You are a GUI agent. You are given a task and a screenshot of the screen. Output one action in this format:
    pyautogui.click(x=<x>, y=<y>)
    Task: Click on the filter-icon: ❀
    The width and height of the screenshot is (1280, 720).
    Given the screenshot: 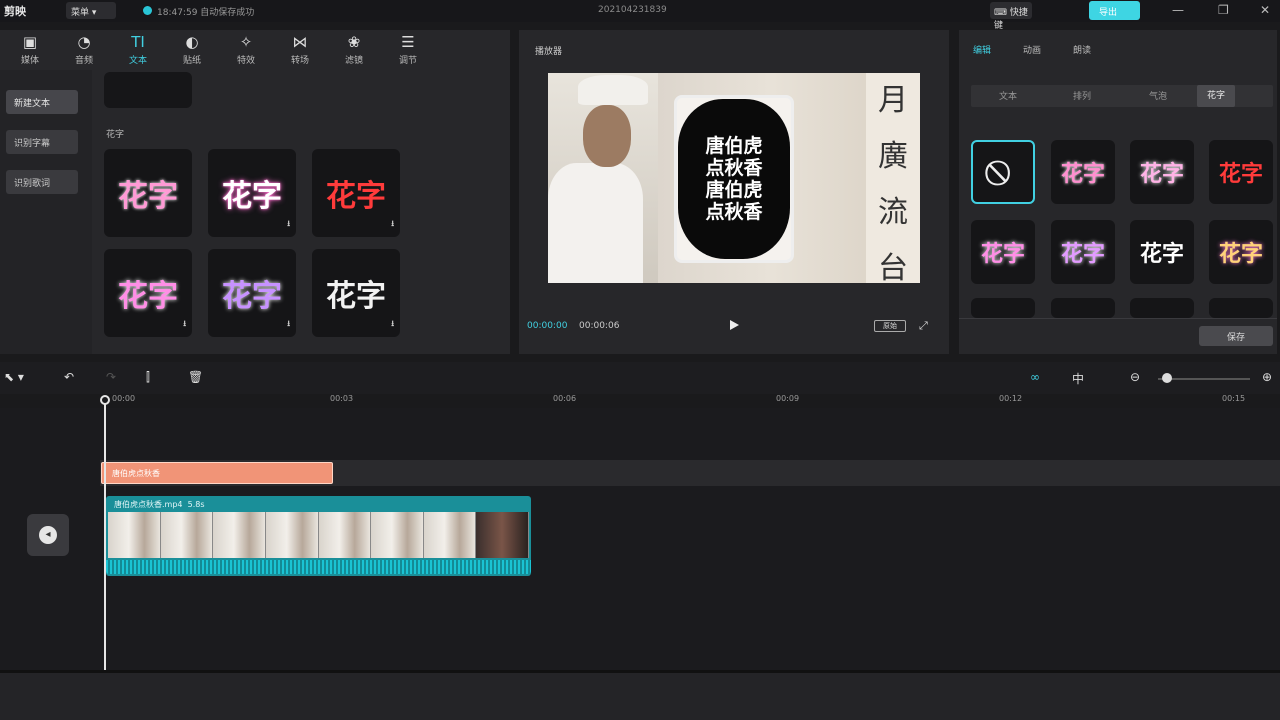 What is the action you would take?
    pyautogui.click(x=354, y=42)
    